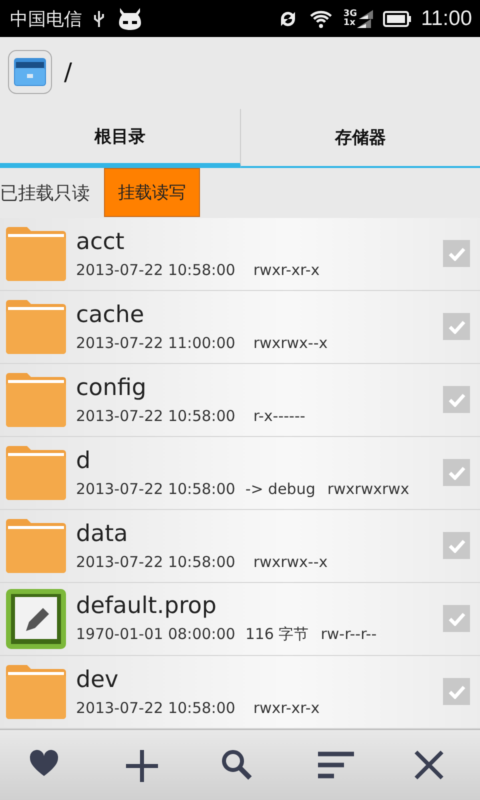  What do you see at coordinates (45, 193) in the screenshot?
I see `mount-status: 已挂载只读` at bounding box center [45, 193].